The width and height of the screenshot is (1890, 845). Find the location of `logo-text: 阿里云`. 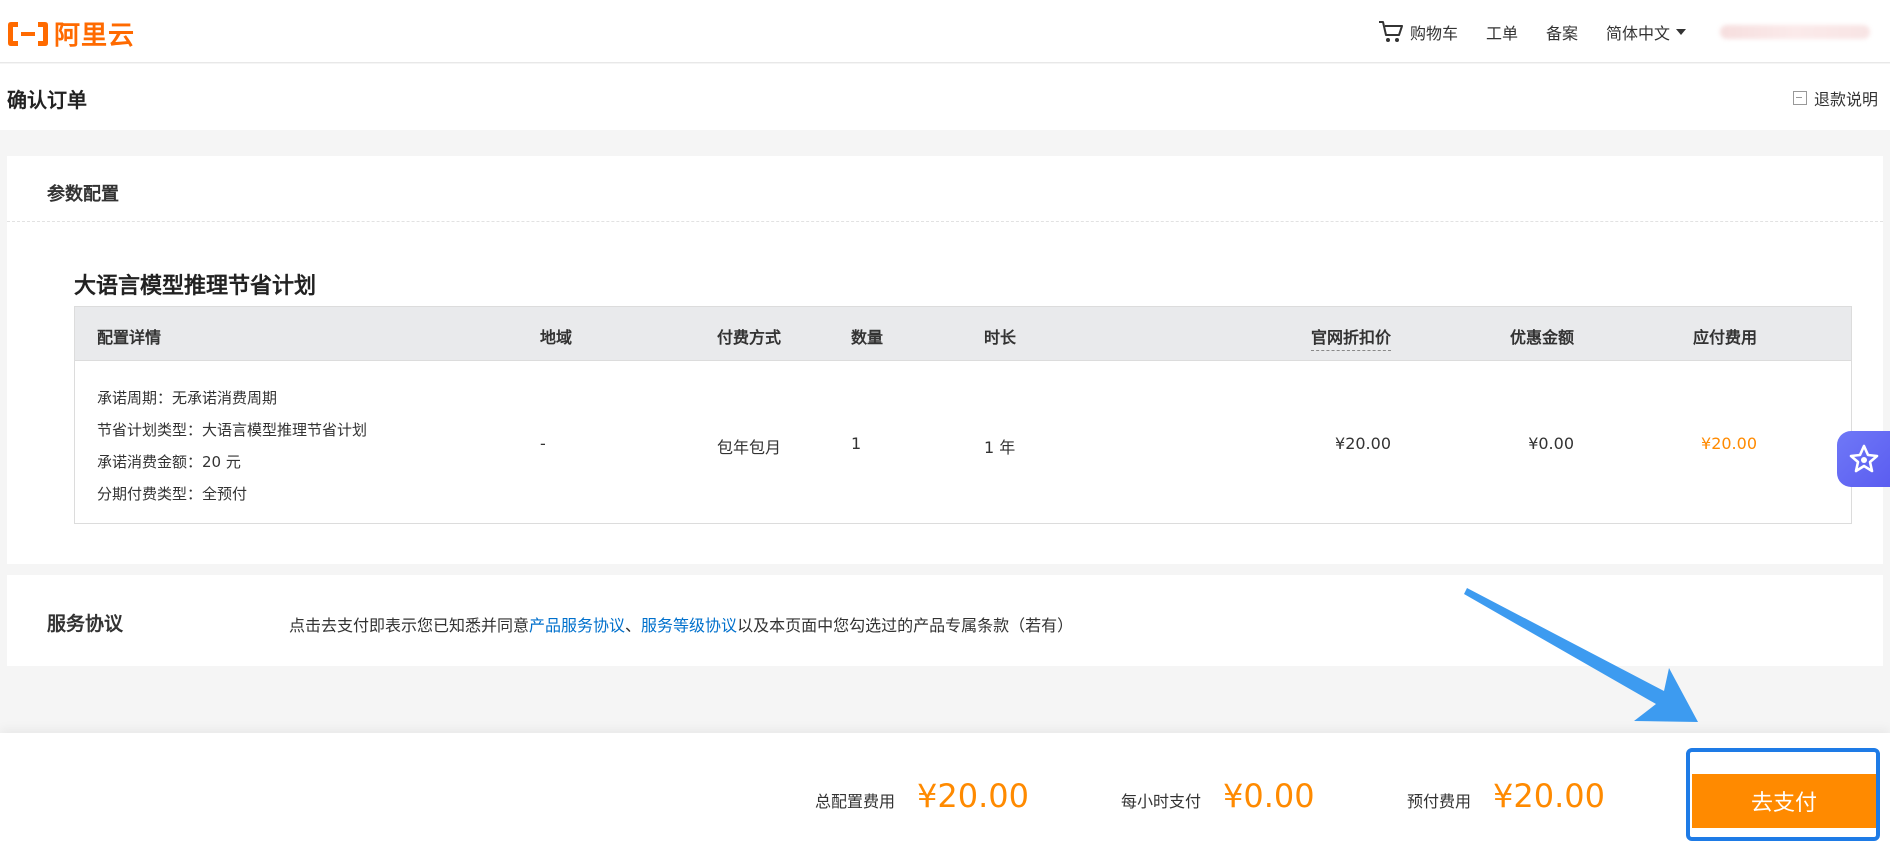

logo-text: 阿里云 is located at coordinates (95, 36).